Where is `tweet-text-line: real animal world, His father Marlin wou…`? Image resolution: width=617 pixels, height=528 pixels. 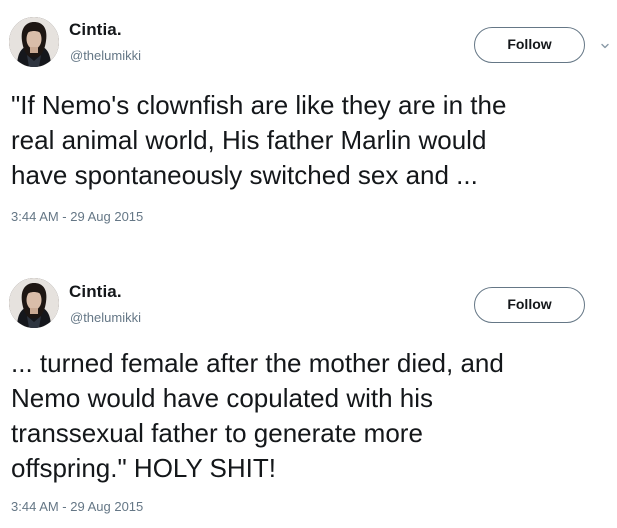 tweet-text-line: real animal world, His father Marlin wou… is located at coordinates (249, 140).